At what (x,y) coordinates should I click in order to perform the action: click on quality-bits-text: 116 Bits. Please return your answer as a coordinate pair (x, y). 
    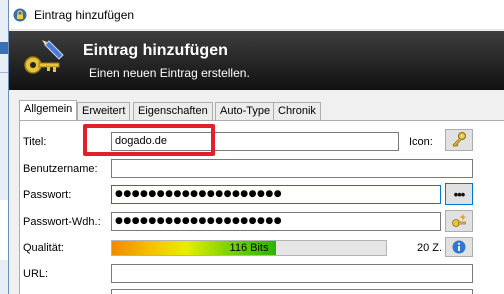
    Looking at the image, I should click on (249, 248).